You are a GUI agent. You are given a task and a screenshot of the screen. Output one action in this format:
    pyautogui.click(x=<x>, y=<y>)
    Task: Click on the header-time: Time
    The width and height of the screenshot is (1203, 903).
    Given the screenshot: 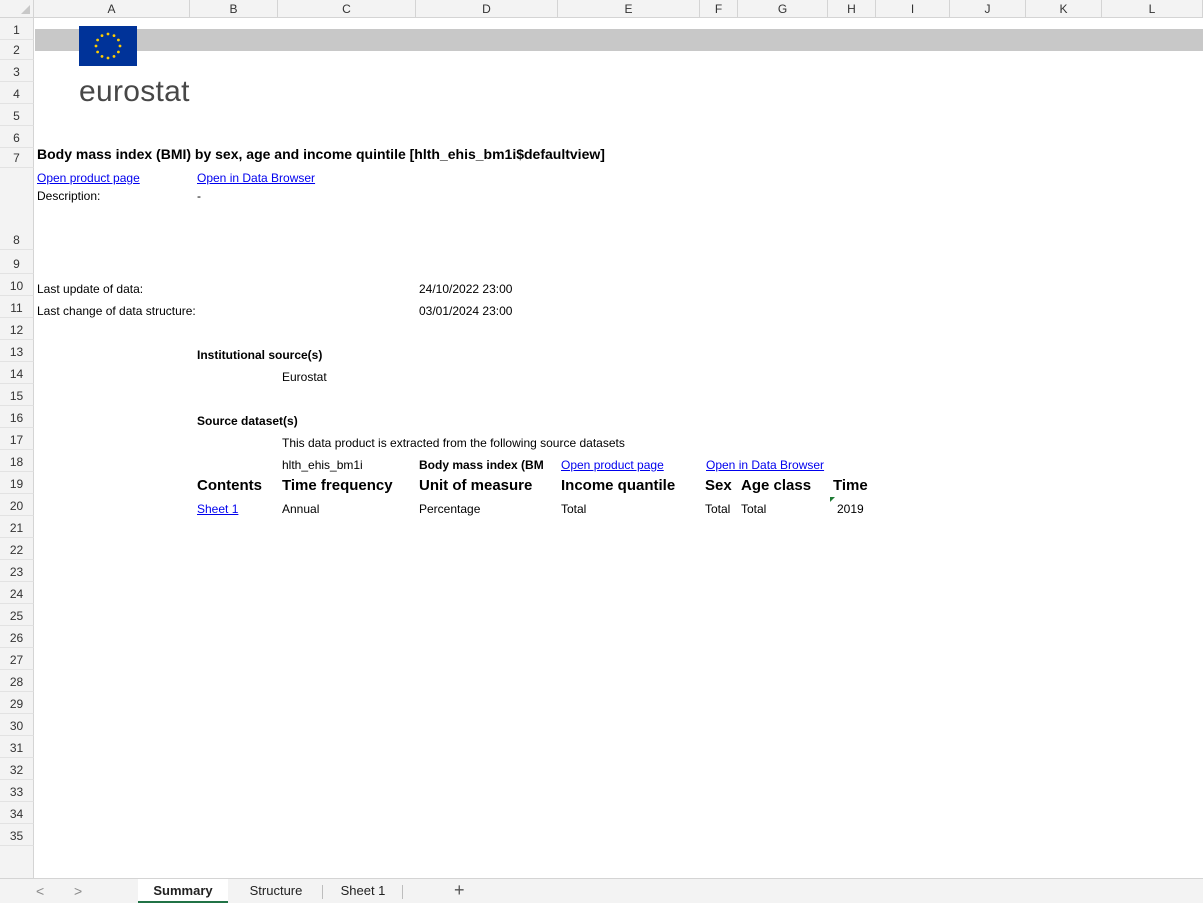 What is the action you would take?
    pyautogui.click(x=850, y=485)
    